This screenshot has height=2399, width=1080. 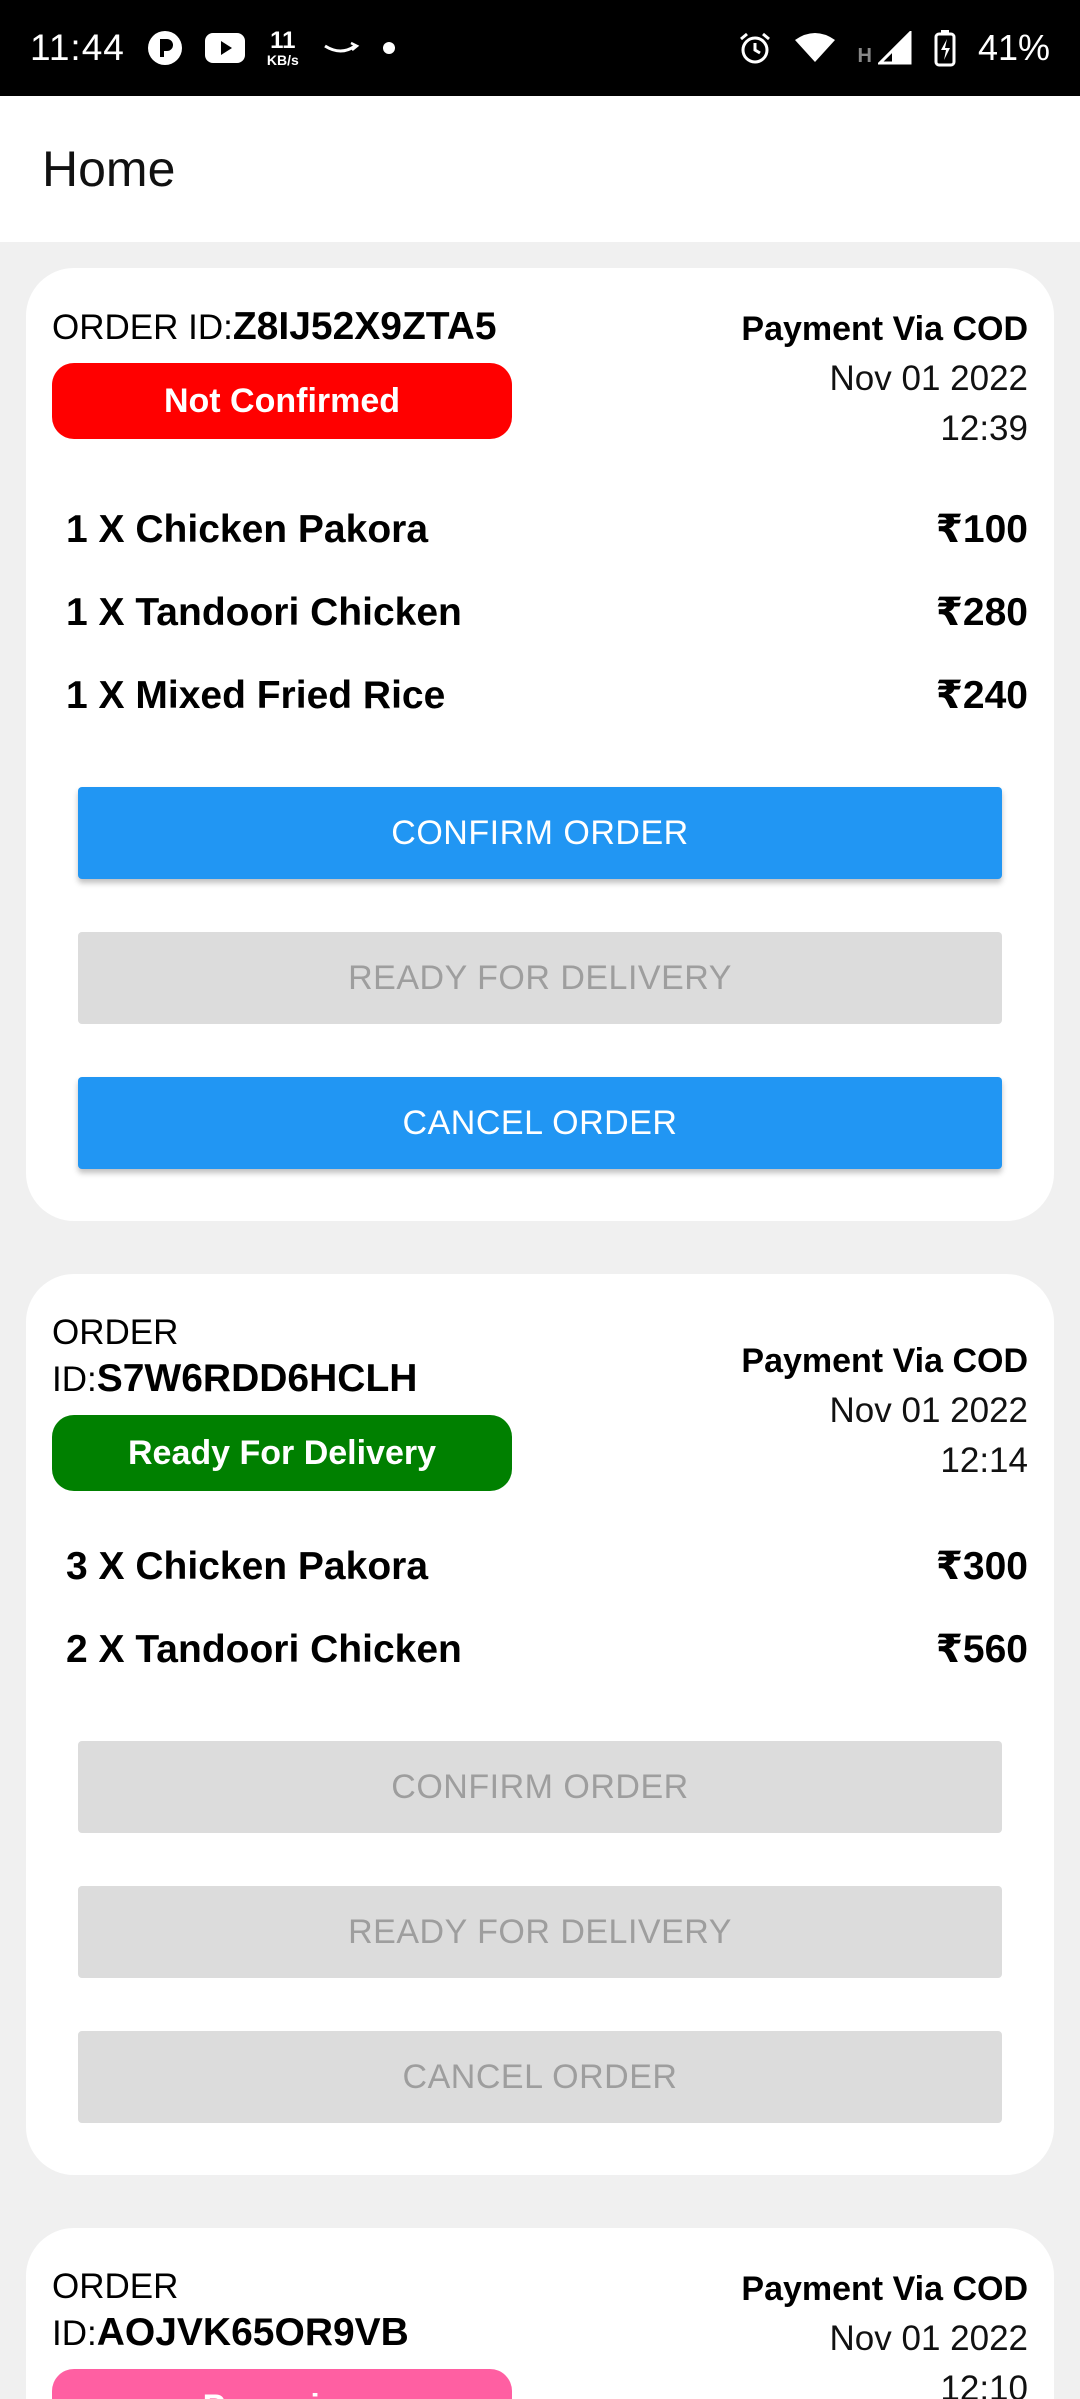 I want to click on list-item: 1 X Mixed Fried Rice ₹240, so click(x=547, y=695).